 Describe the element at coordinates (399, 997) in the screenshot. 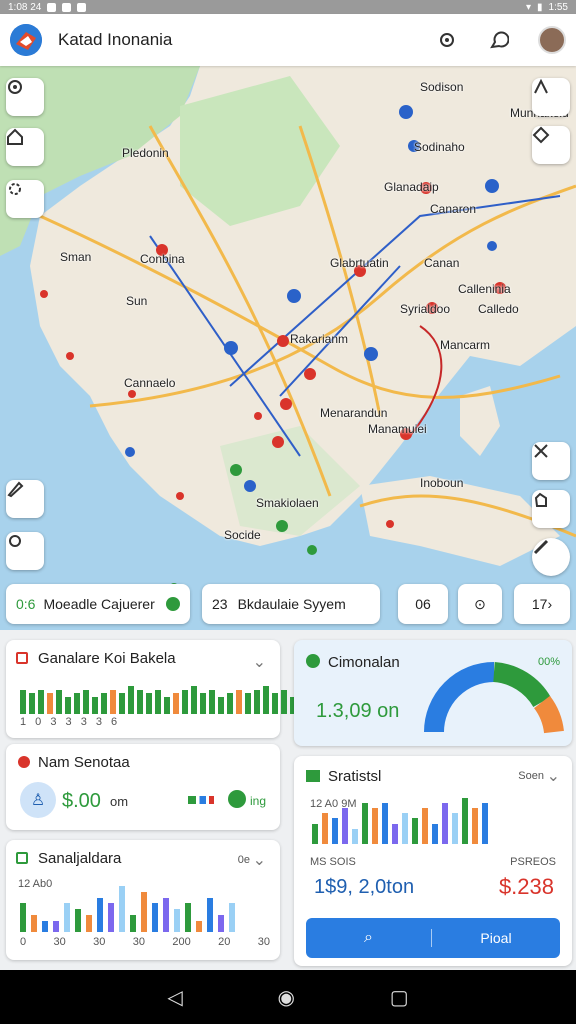

I see `recents-icon: ▢` at that location.